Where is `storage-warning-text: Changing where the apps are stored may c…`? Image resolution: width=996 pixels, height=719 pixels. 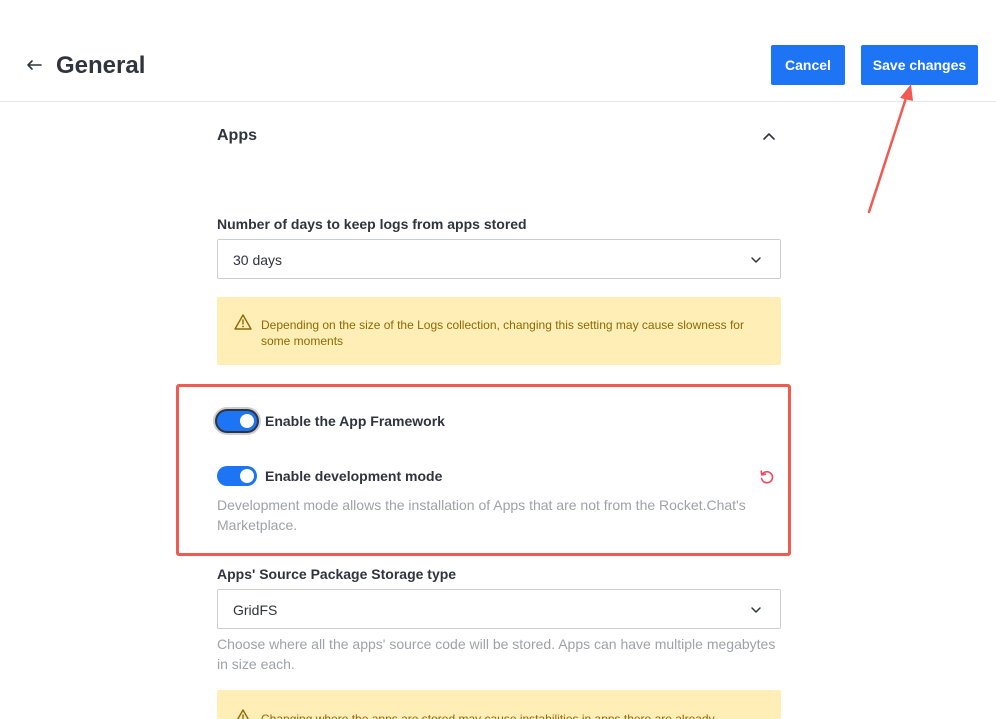
storage-warning-text: Changing where the apps are stored may c… is located at coordinates (488, 715).